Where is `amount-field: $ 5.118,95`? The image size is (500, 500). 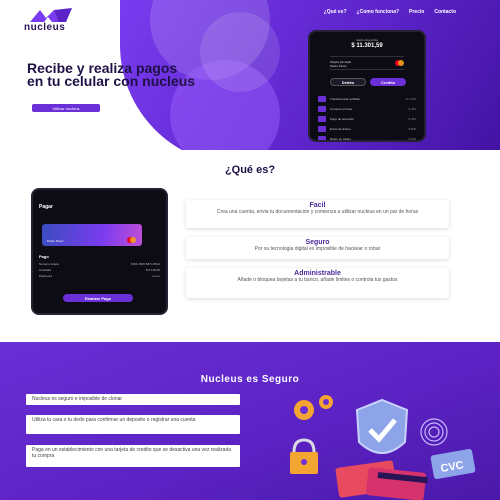
amount-field: $ 5.118,95 is located at coordinates (153, 270).